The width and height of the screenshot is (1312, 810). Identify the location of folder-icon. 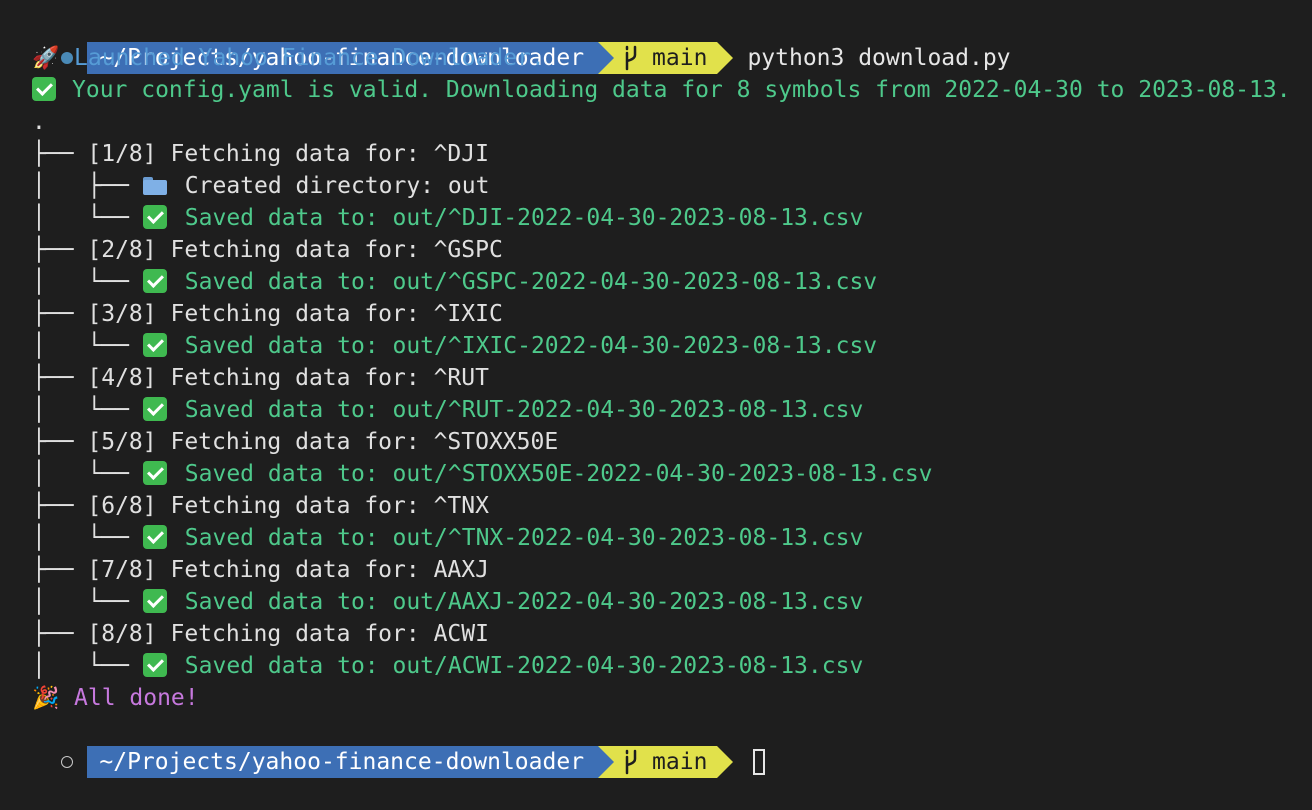
(155, 186).